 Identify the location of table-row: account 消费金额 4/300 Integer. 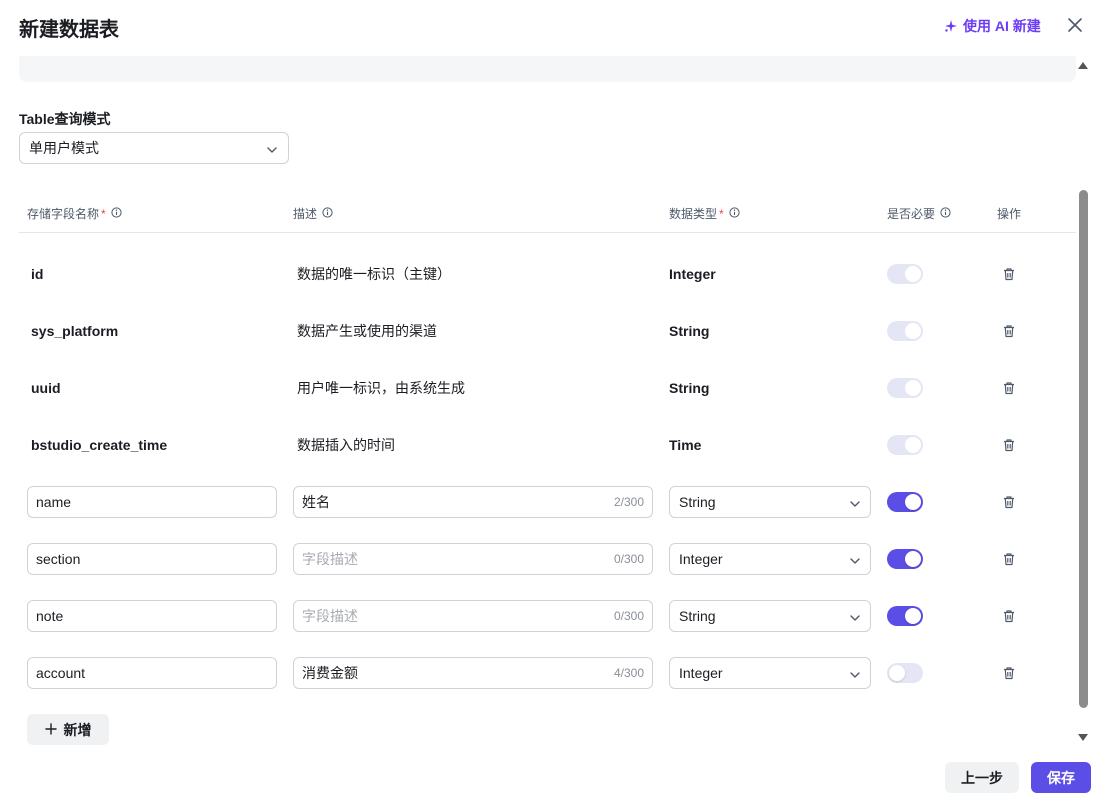
(538, 672).